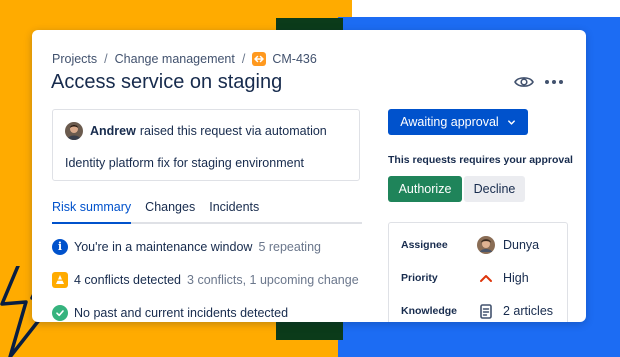  What do you see at coordinates (547, 82) in the screenshot?
I see `more-horizontal-icon` at bounding box center [547, 82].